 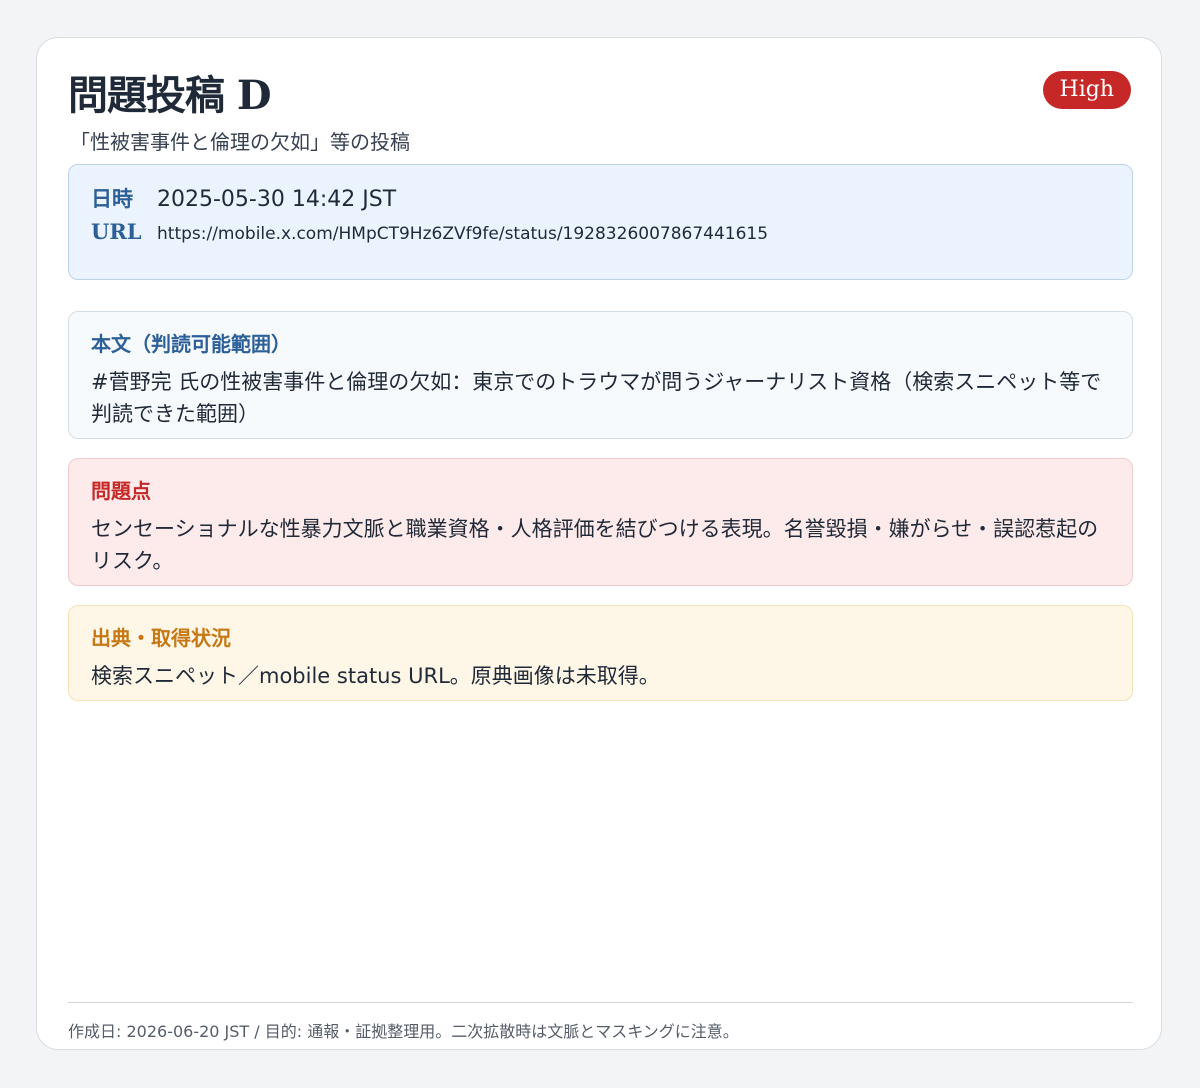 What do you see at coordinates (600, 1002) in the screenshot?
I see `footer-divider` at bounding box center [600, 1002].